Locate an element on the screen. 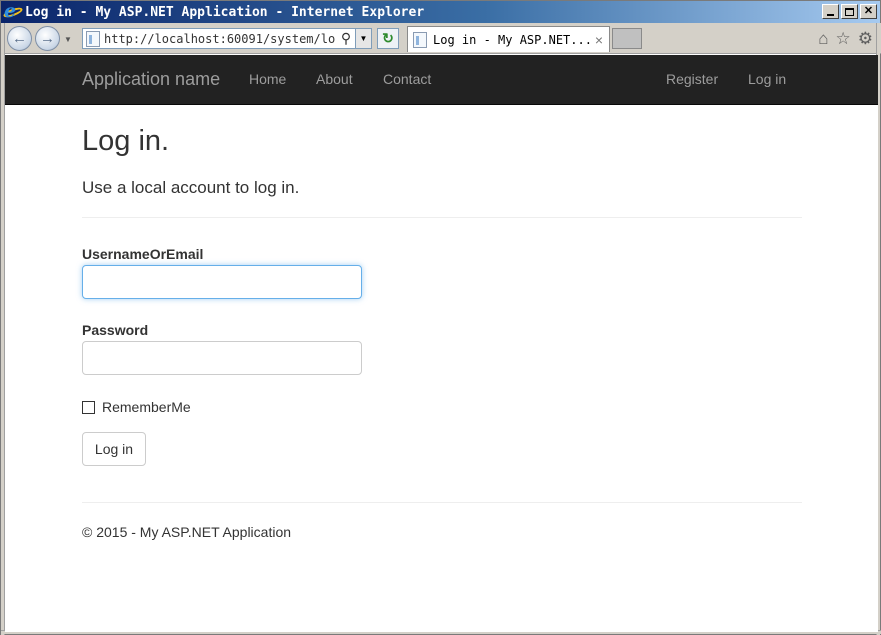 This screenshot has height=635, width=881. close-button: ✕ is located at coordinates (868, 11).